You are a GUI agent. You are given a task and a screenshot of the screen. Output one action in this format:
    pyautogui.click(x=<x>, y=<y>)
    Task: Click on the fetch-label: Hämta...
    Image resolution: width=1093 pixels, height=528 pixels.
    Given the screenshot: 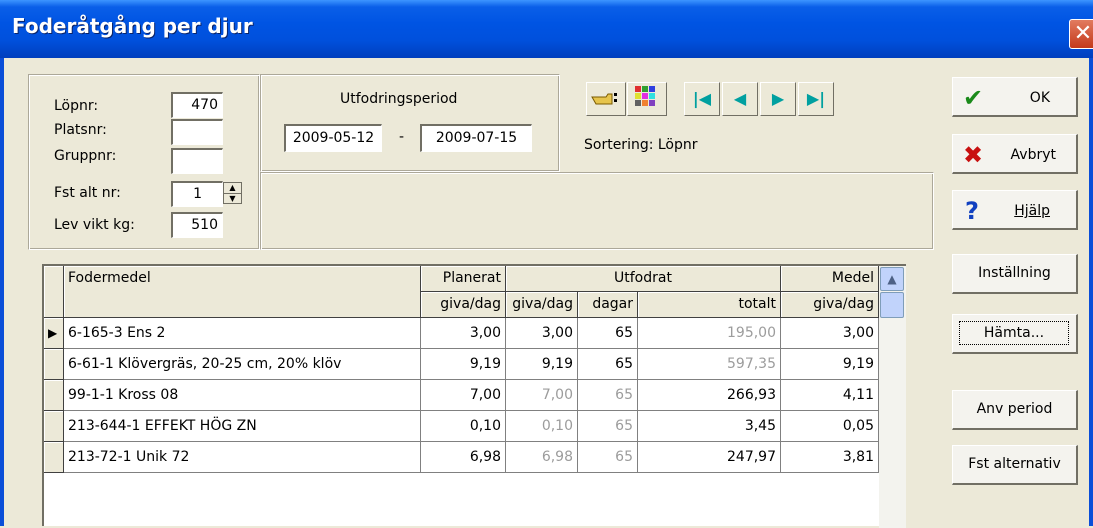 What is the action you would take?
    pyautogui.click(x=1014, y=333)
    